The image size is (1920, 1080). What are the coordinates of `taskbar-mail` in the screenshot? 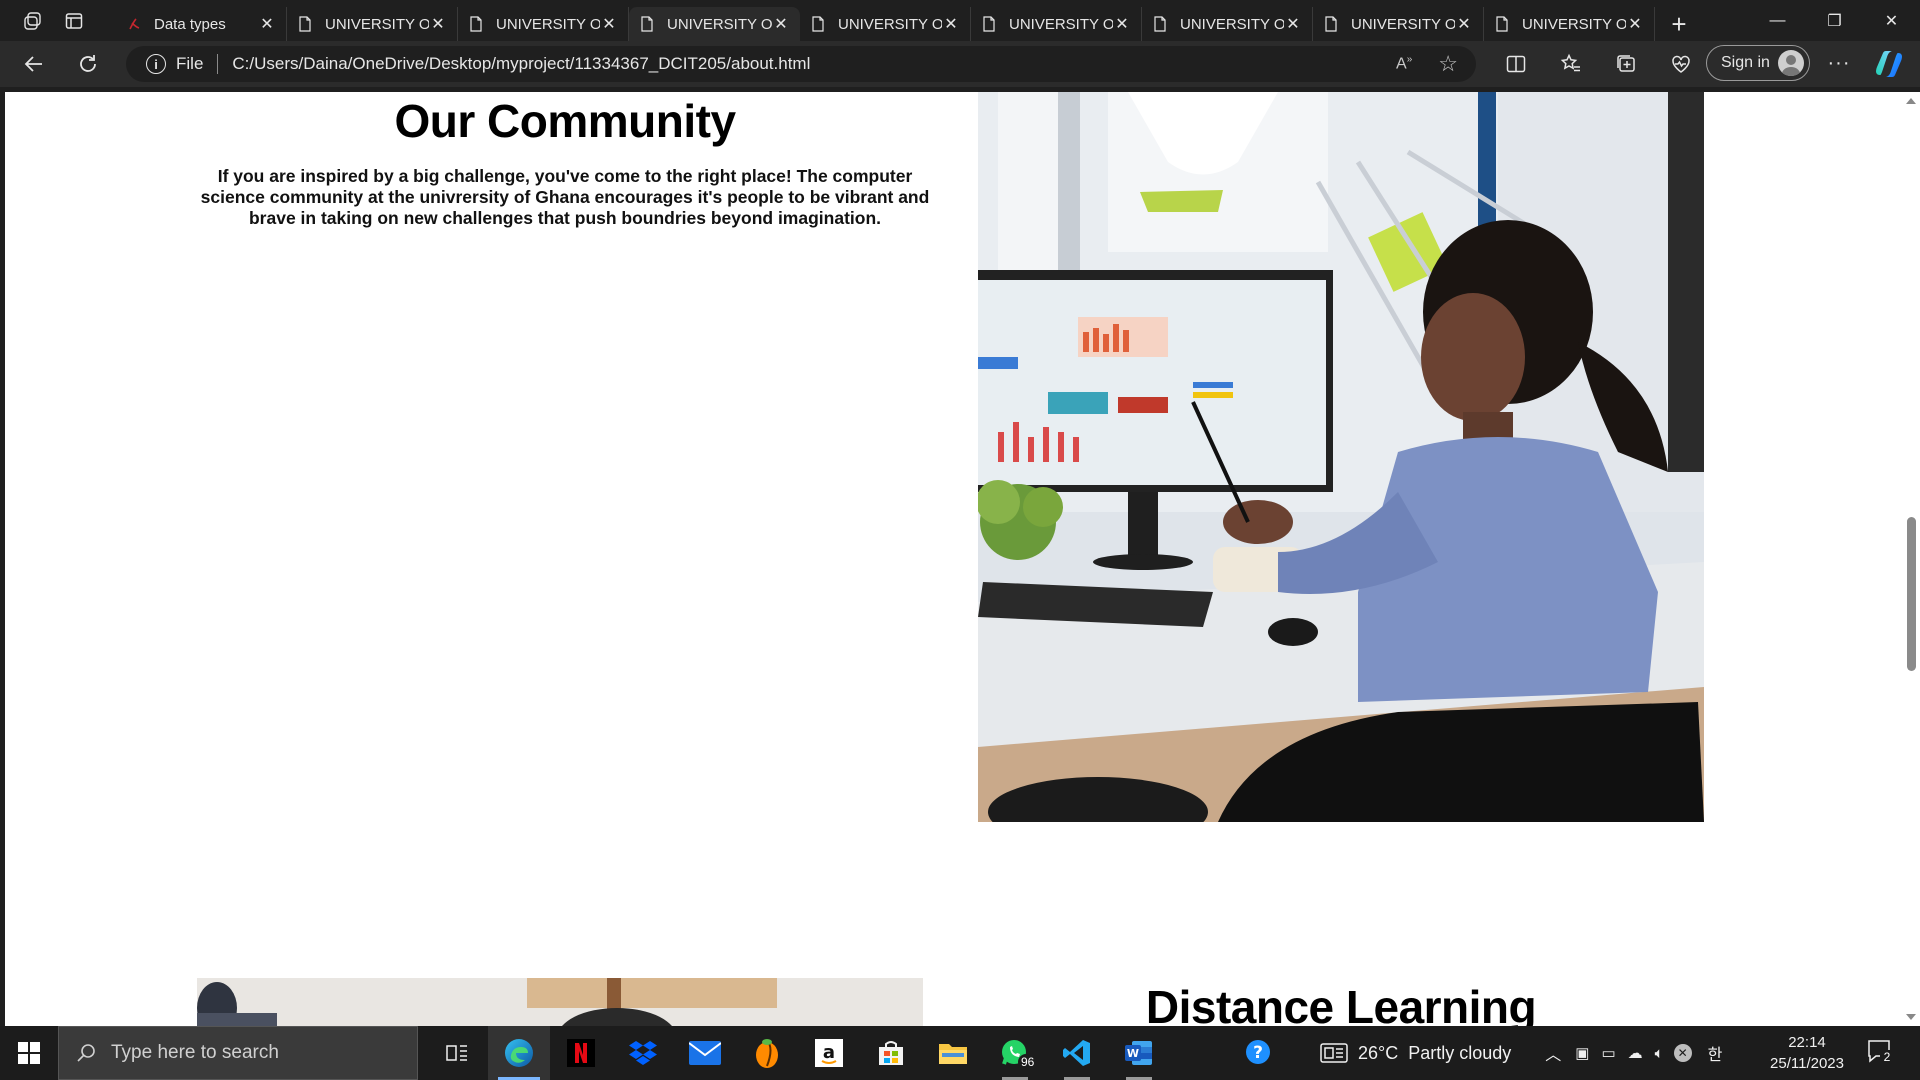 It's located at (705, 1053).